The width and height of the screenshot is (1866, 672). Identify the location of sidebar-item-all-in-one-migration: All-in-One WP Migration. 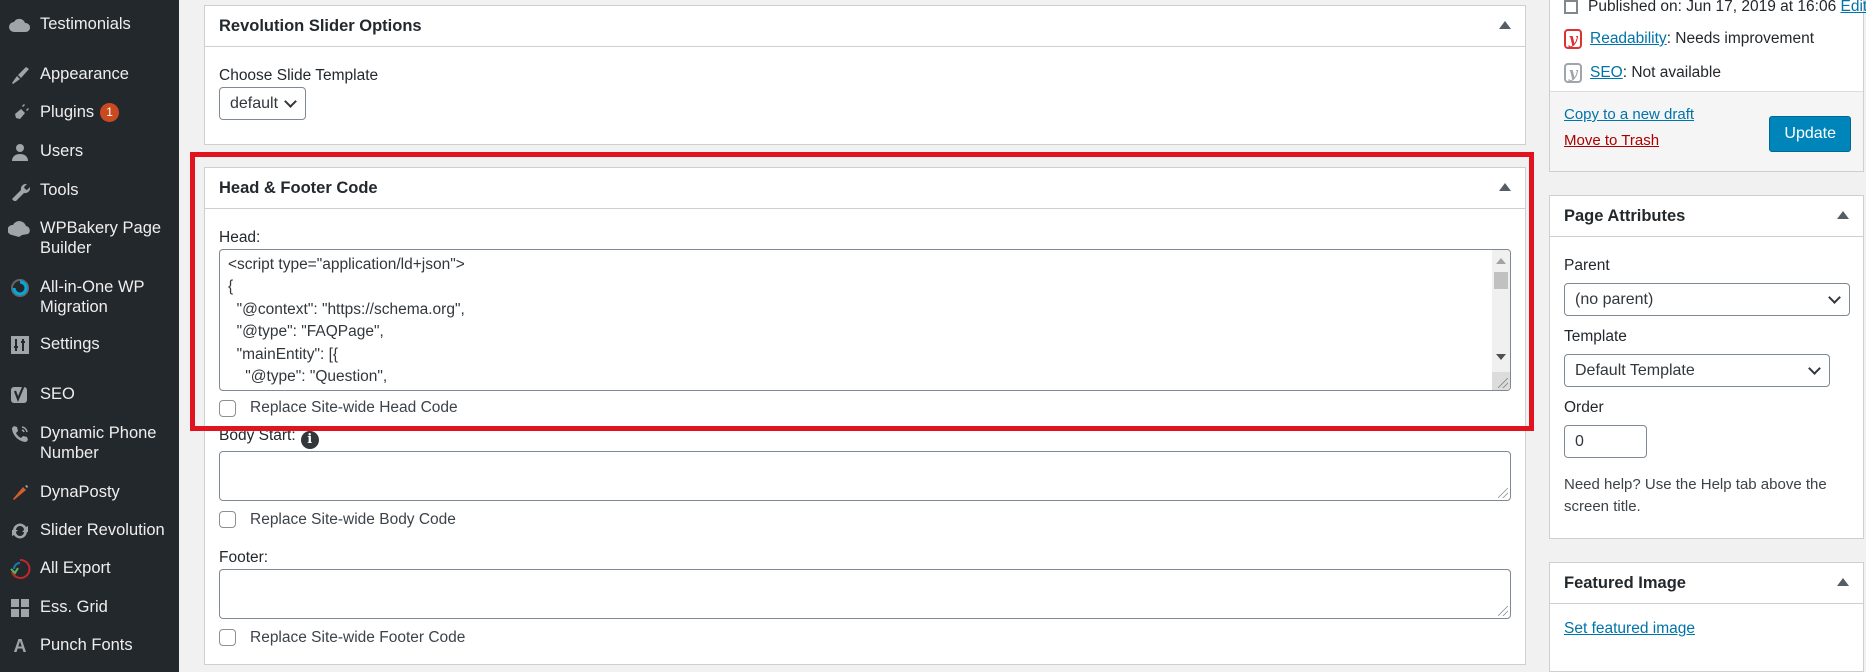
(89, 297).